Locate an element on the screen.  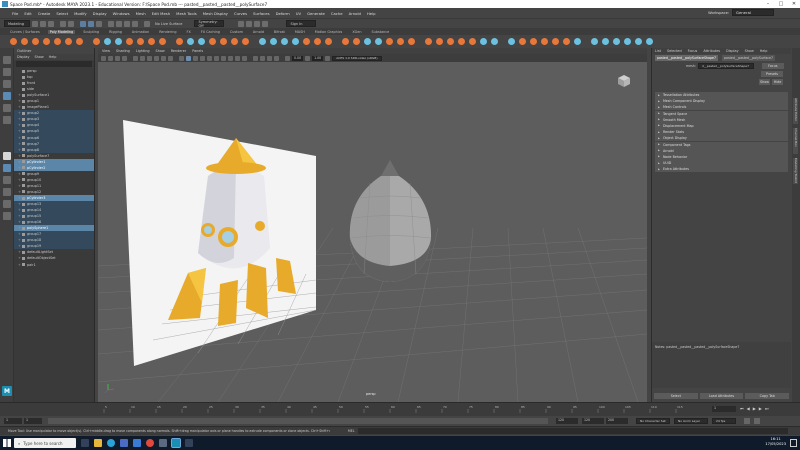
make-live-icon is located at coordinates (147, 23).